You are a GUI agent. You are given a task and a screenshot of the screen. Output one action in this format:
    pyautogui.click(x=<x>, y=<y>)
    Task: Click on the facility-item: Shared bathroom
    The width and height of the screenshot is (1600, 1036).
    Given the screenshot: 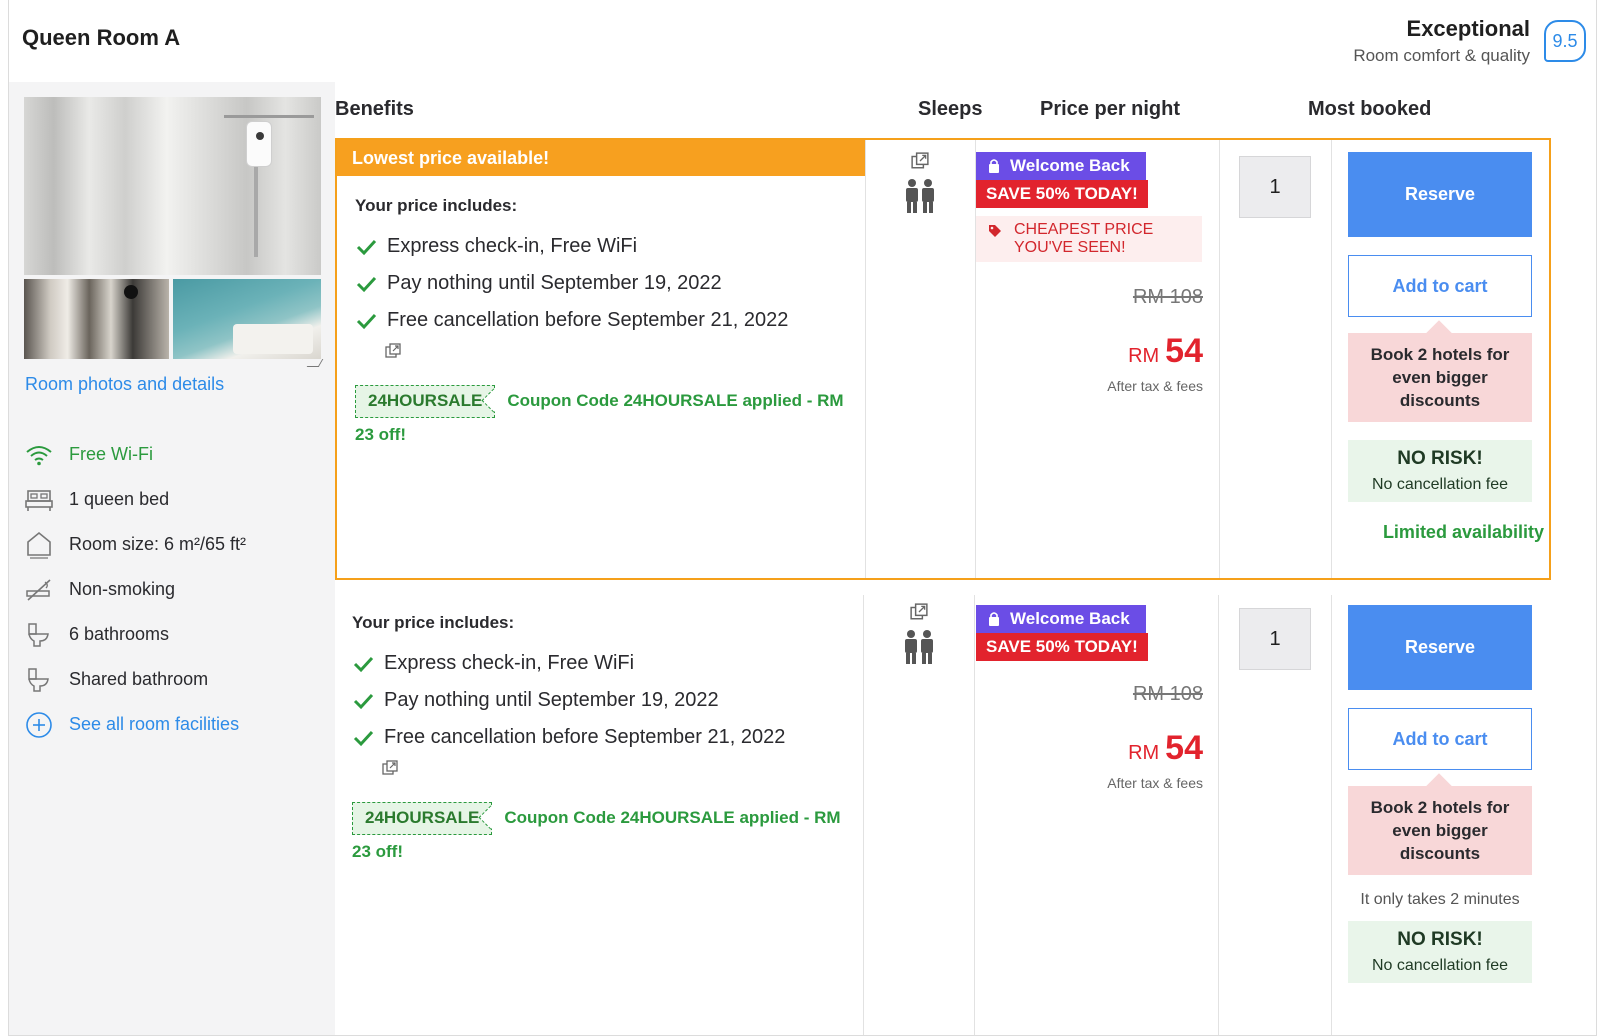 What is the action you would take?
    pyautogui.click(x=173, y=679)
    